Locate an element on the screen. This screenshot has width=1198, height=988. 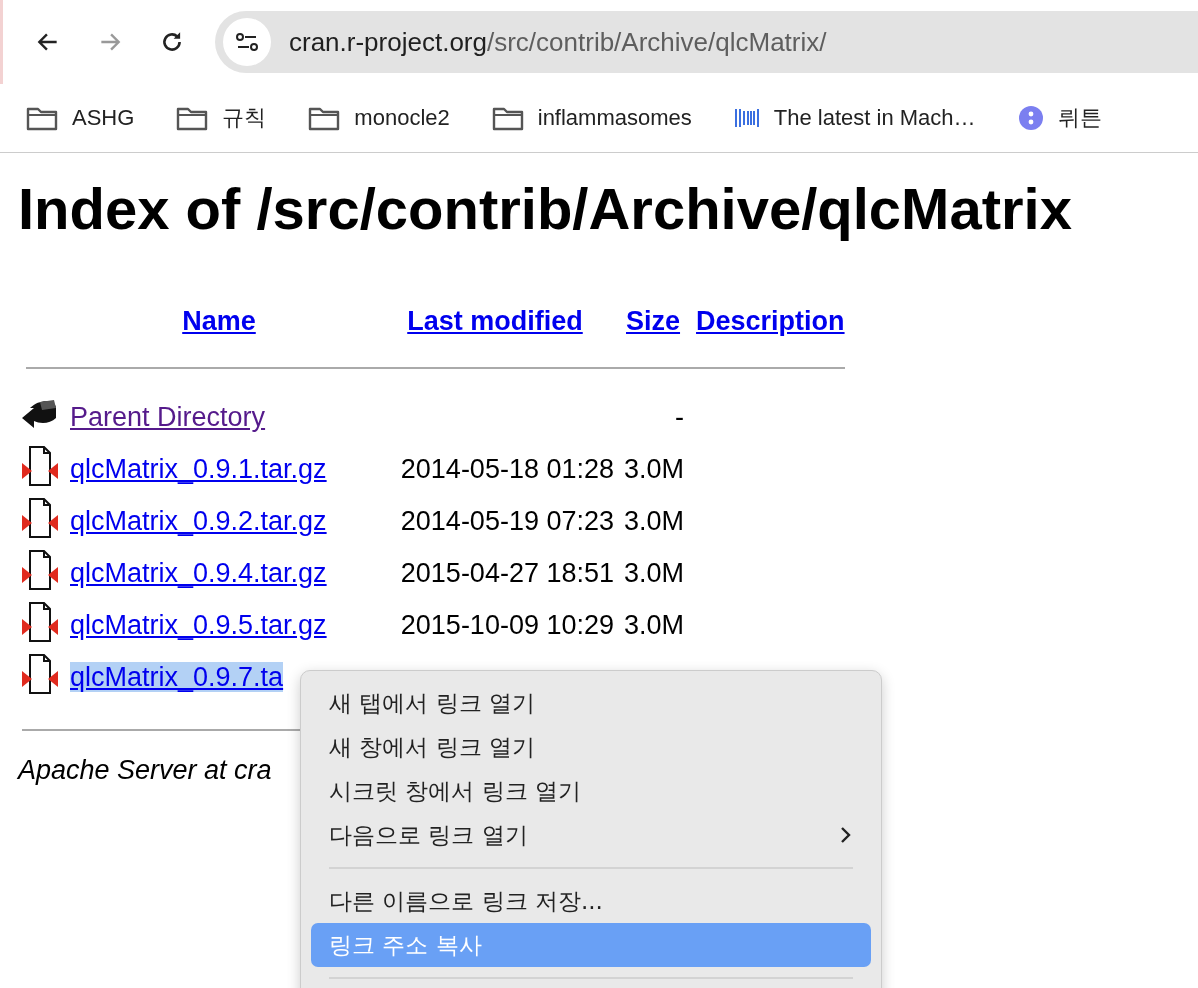
page-heading: Index of /src/contrib/Archive/qlcMatrix is located at coordinates (545, 208).